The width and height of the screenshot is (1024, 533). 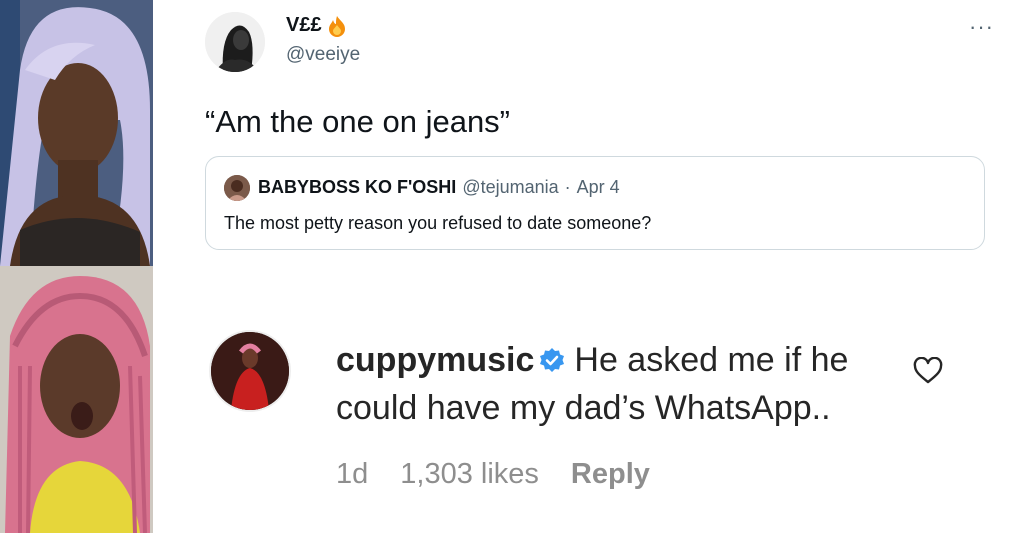 I want to click on reaction-photo-top, so click(x=76, y=133).